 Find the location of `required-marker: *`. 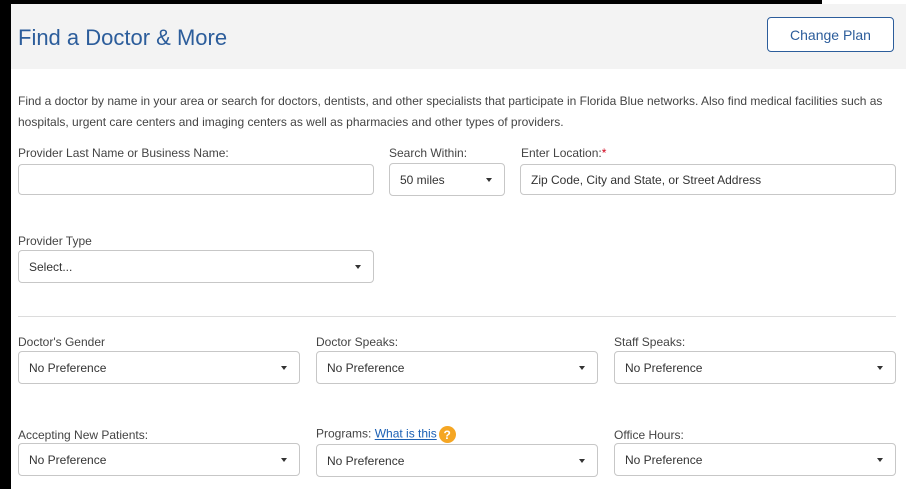

required-marker: * is located at coordinates (604, 153).